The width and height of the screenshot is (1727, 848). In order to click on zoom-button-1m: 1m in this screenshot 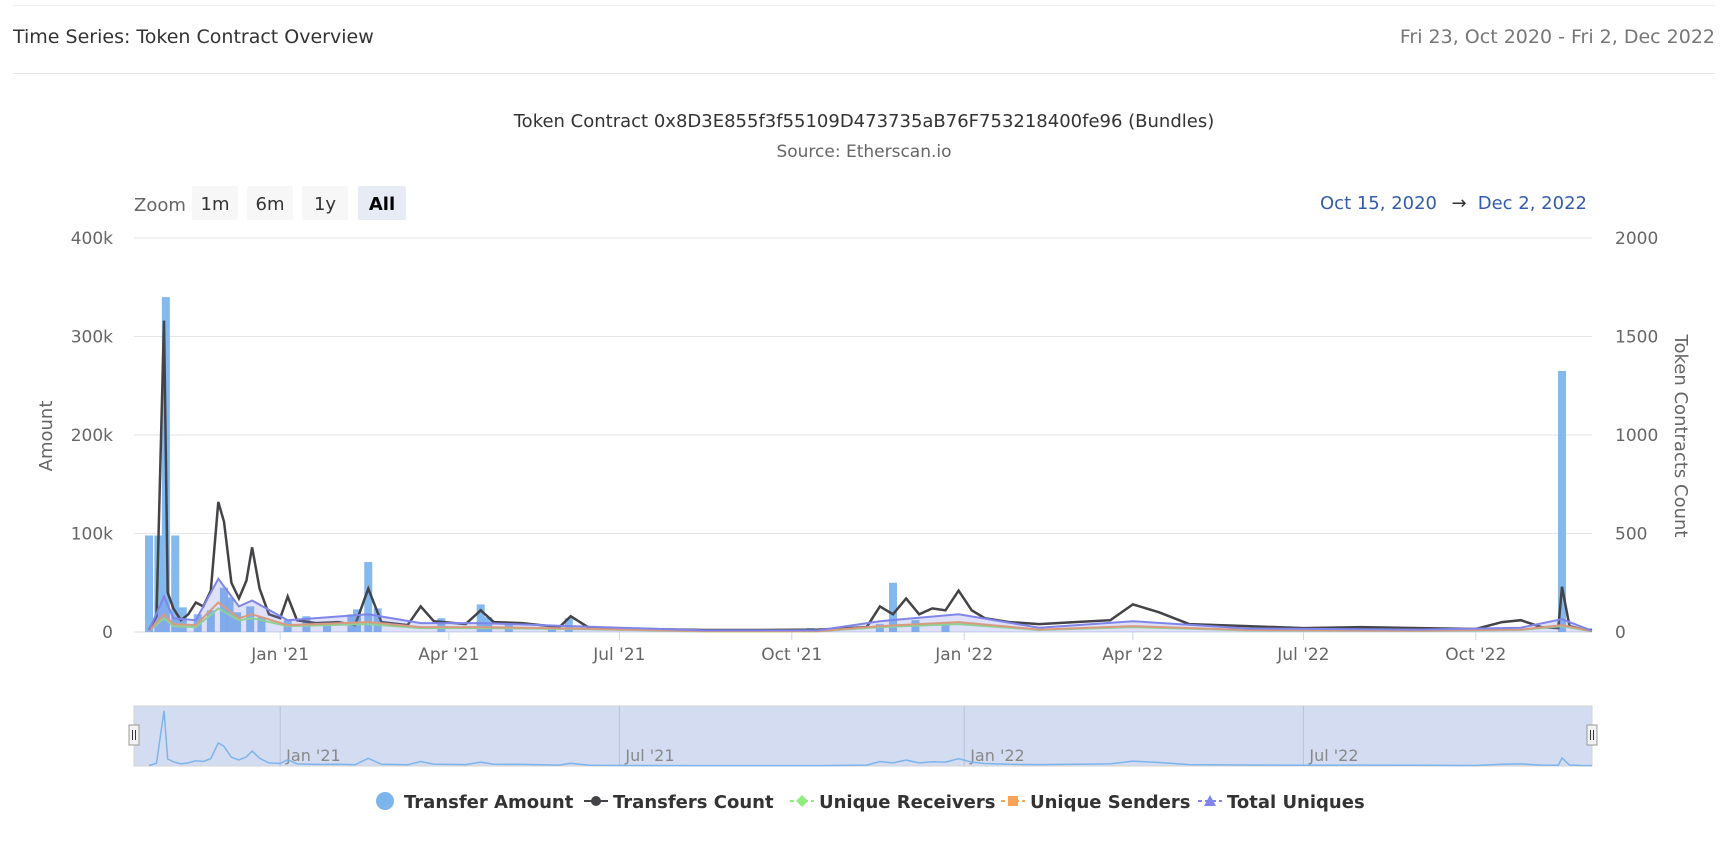, I will do `click(215, 203)`.